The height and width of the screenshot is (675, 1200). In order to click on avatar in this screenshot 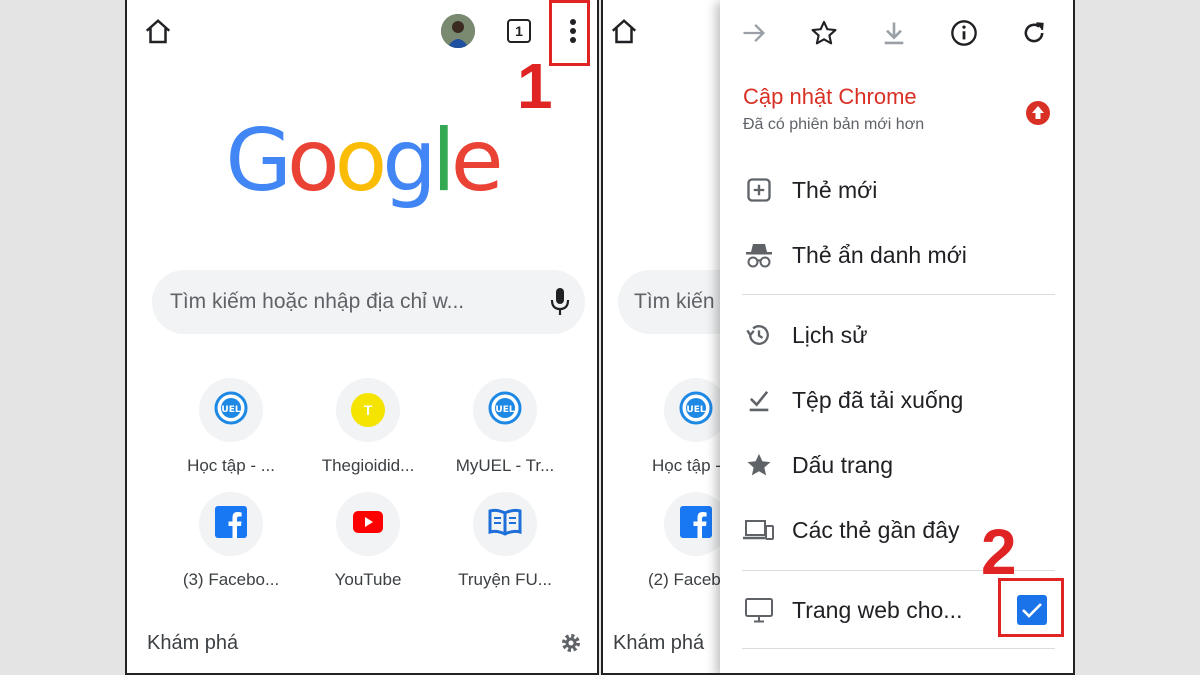, I will do `click(458, 31)`.